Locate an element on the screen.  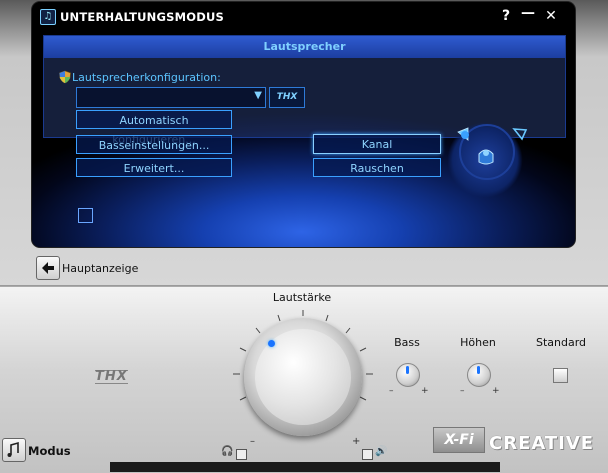
panel-title: Lautsprecher is located at coordinates (304, 46).